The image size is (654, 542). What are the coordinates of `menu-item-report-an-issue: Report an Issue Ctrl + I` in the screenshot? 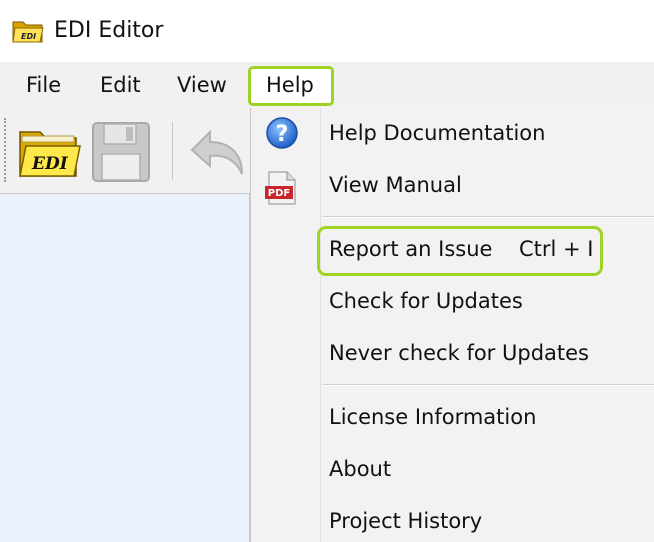 It's located at (452, 250).